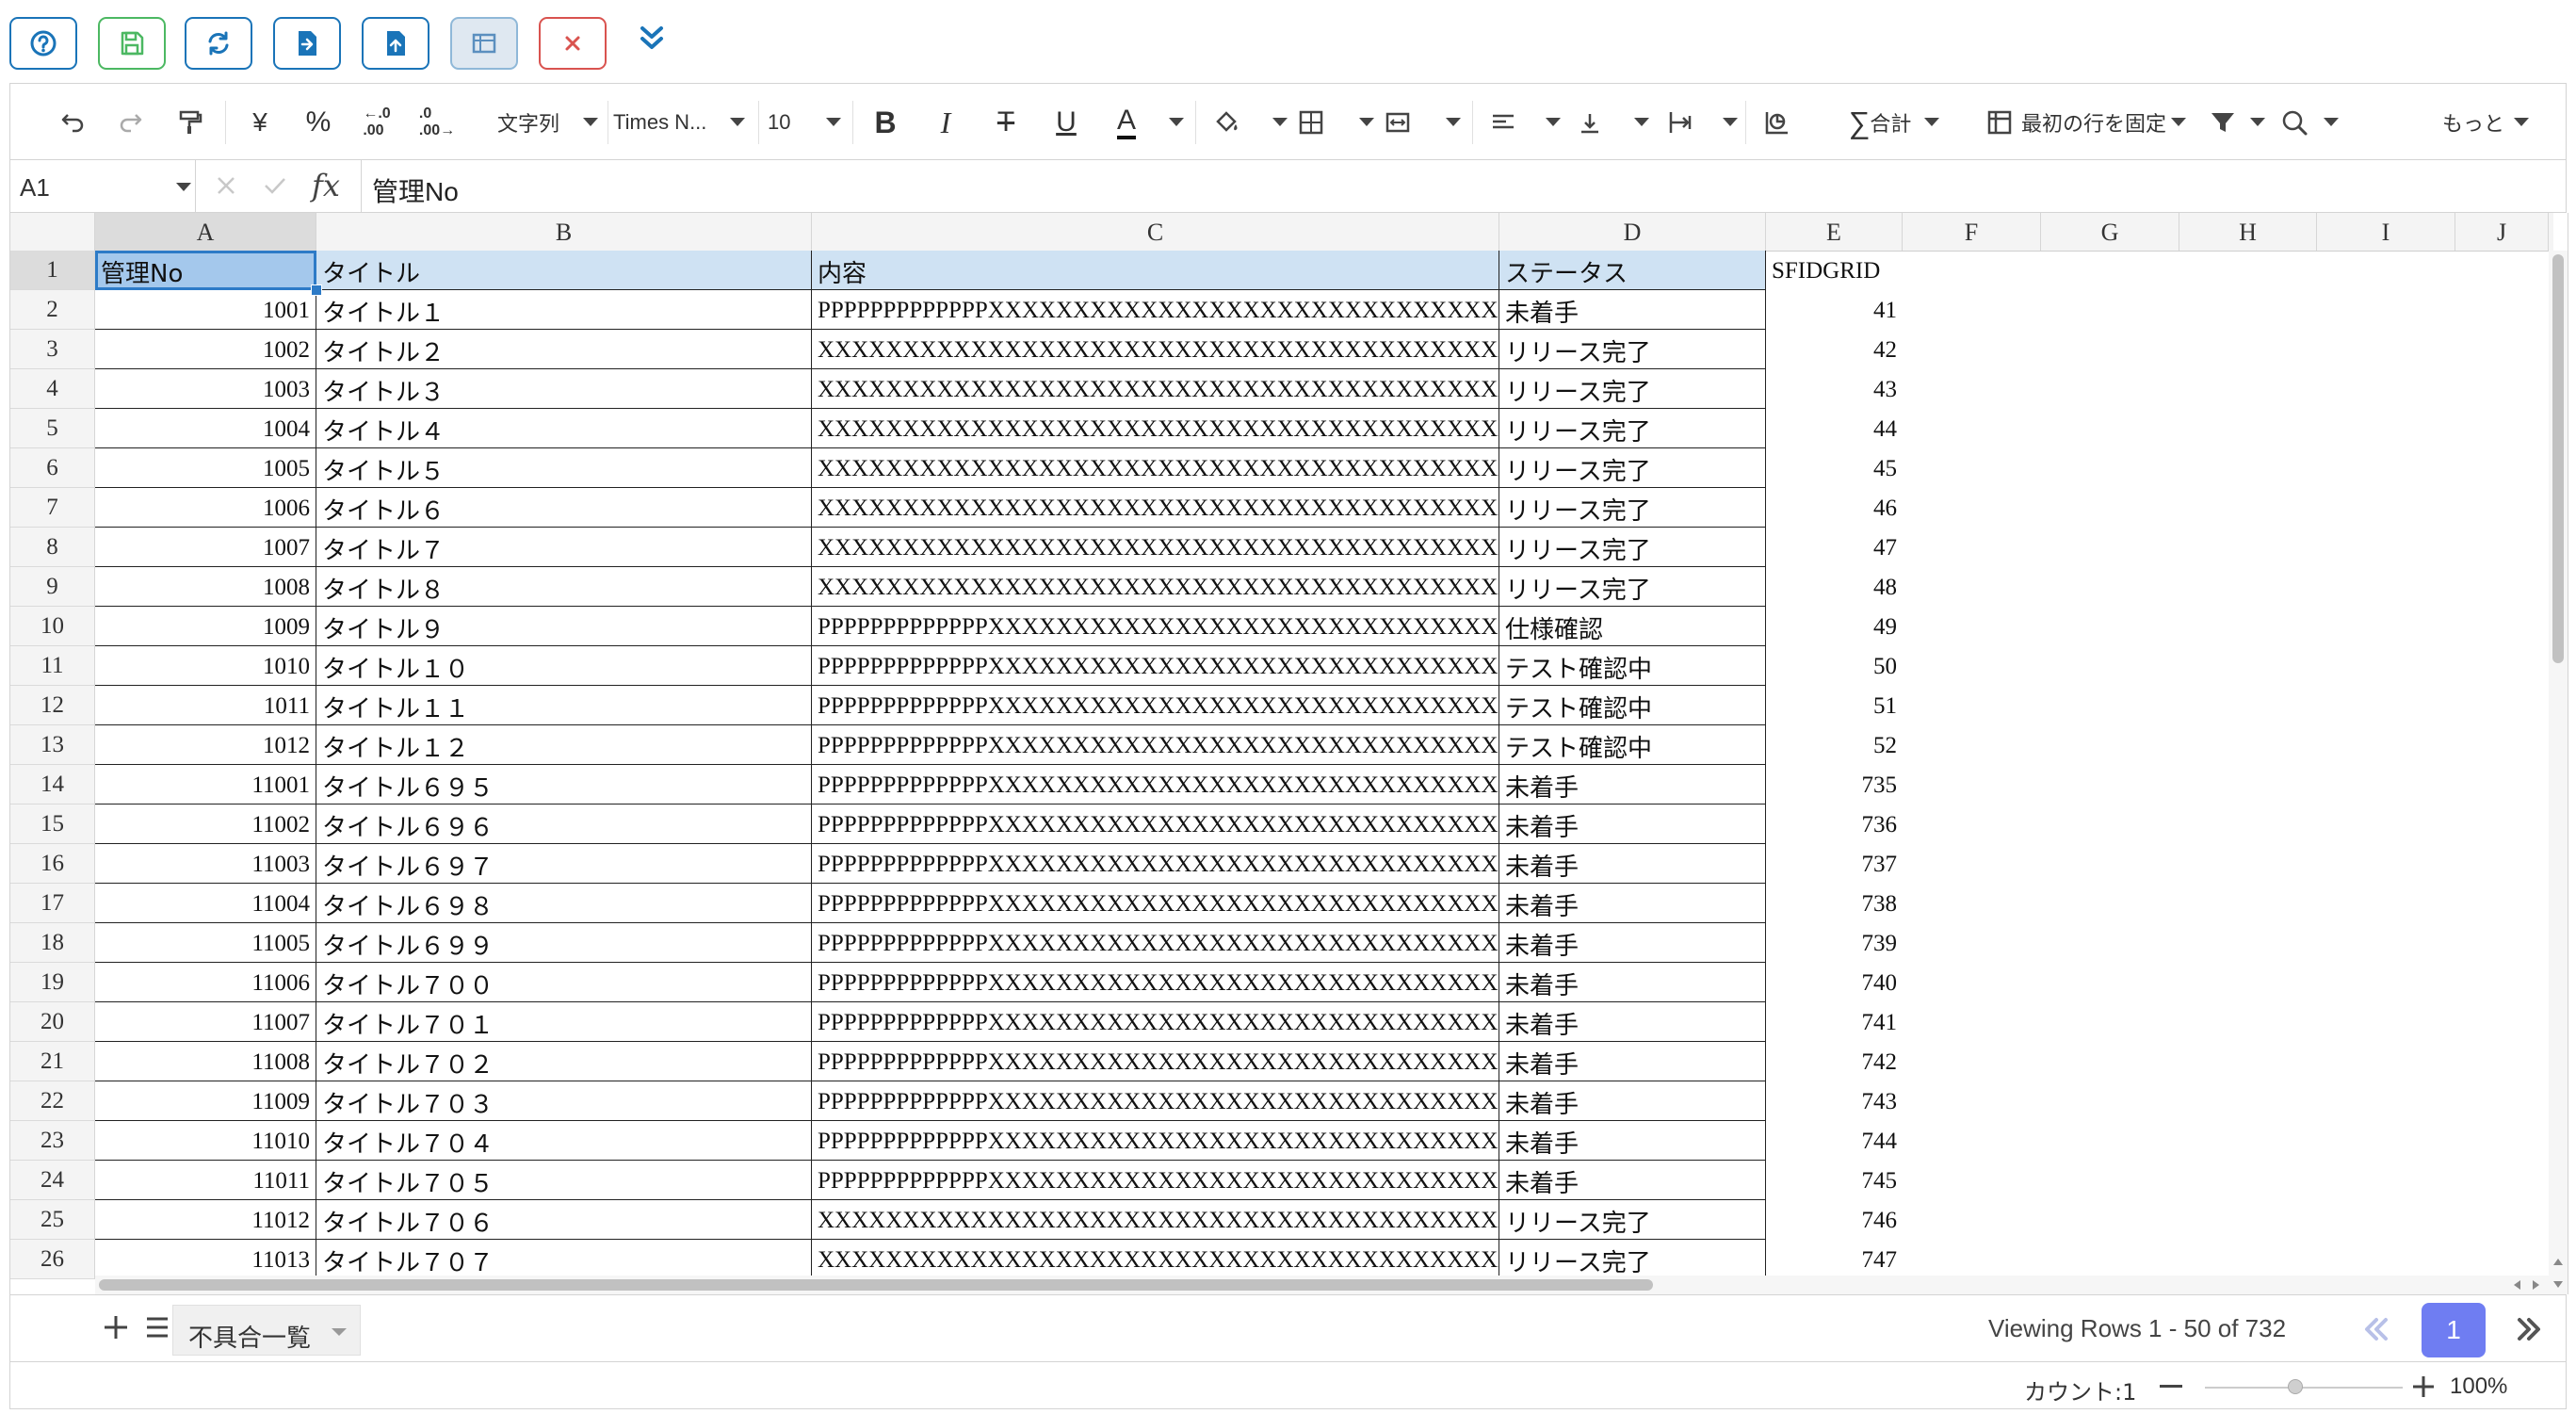 The image size is (2576, 1414). I want to click on insert-chart-button, so click(1776, 122).